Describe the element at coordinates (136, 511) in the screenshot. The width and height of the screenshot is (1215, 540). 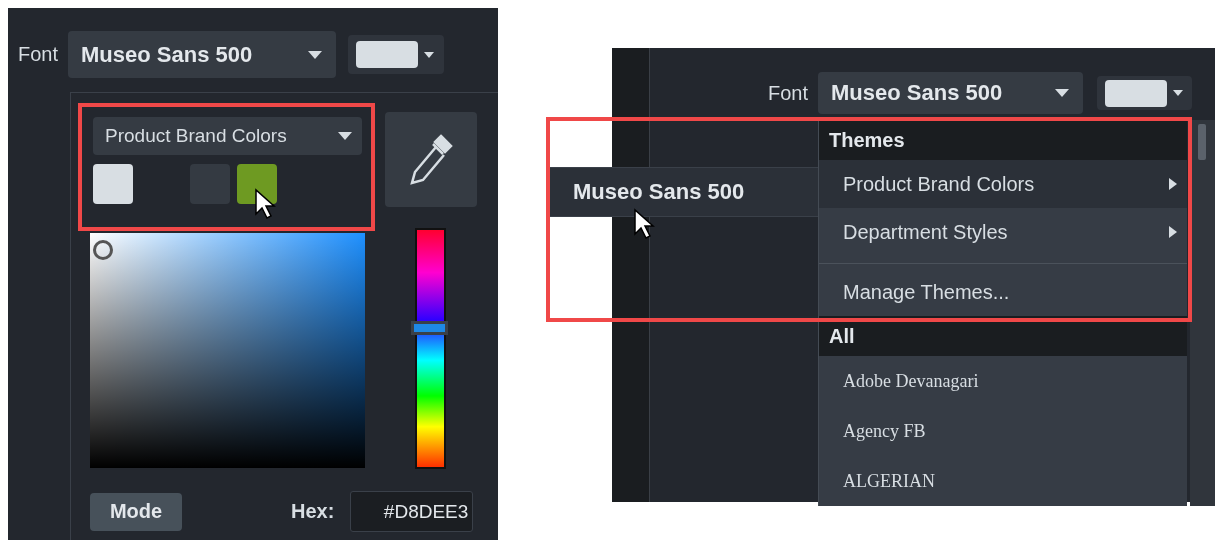
I see `mode-button: Mode` at that location.